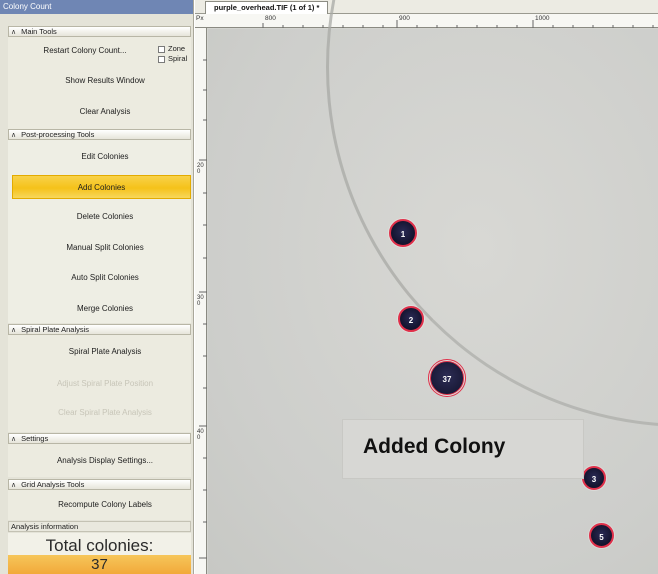  I want to click on colony-label: 3, so click(594, 479).